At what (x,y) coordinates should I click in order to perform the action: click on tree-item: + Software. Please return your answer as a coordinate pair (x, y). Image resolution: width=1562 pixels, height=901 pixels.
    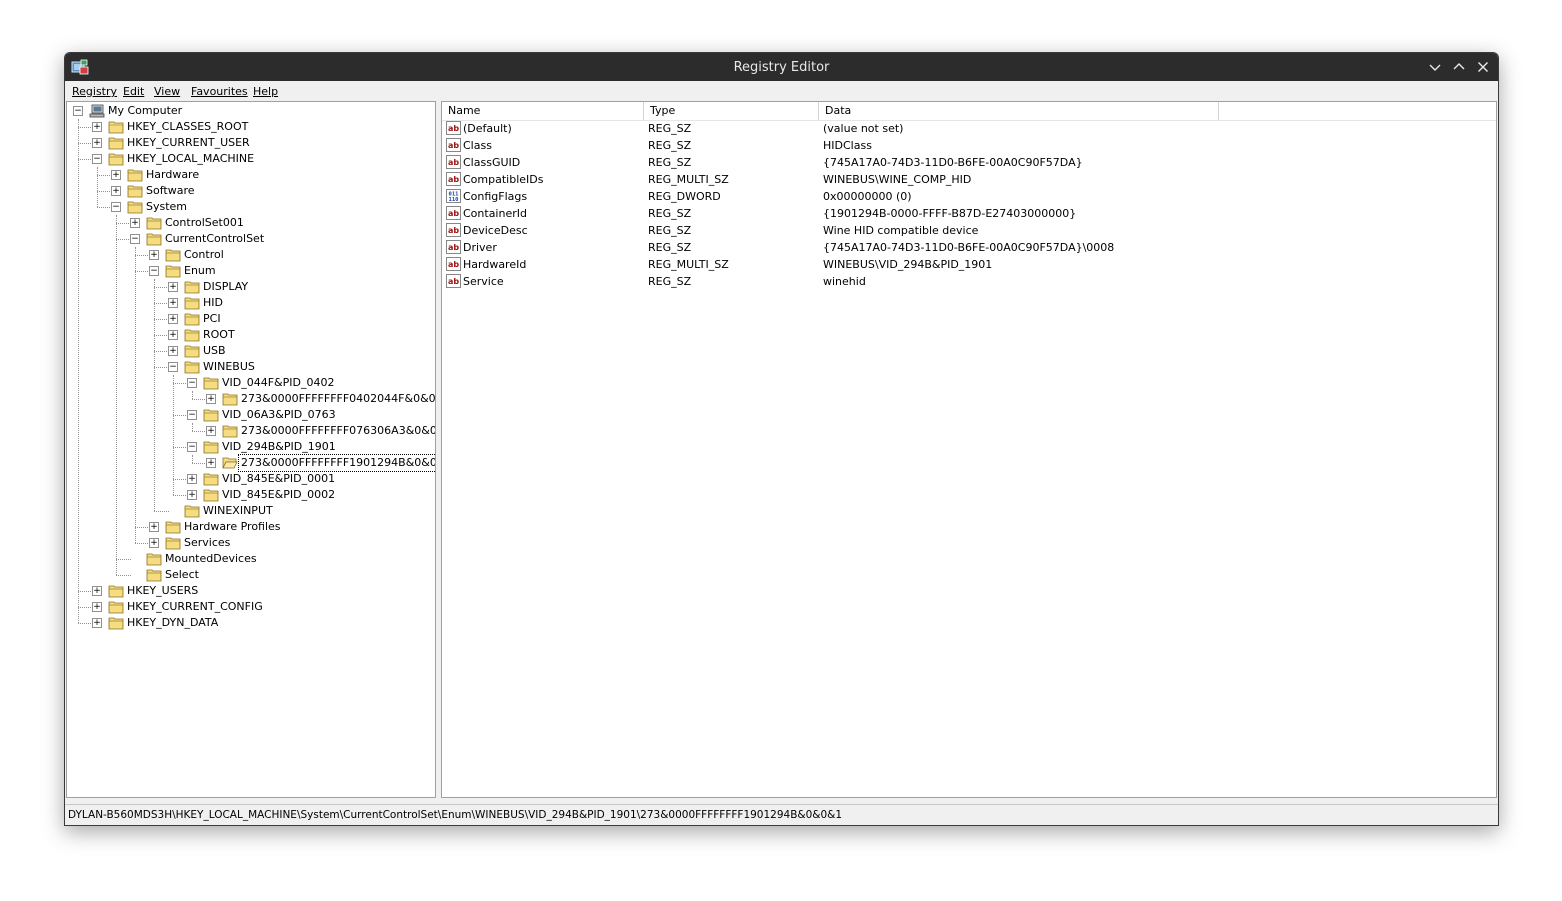
    Looking at the image, I should click on (251, 191).